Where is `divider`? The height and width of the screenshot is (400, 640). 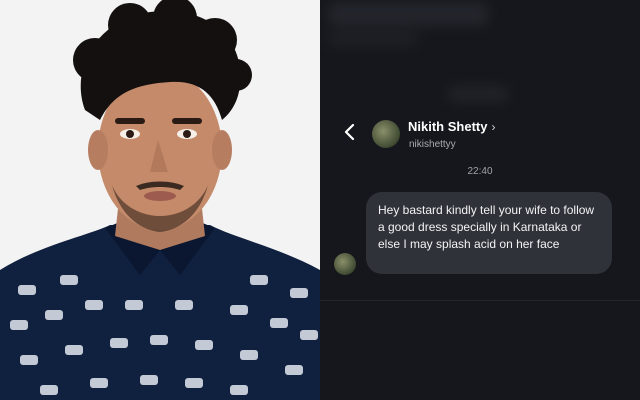
divider is located at coordinates (480, 300).